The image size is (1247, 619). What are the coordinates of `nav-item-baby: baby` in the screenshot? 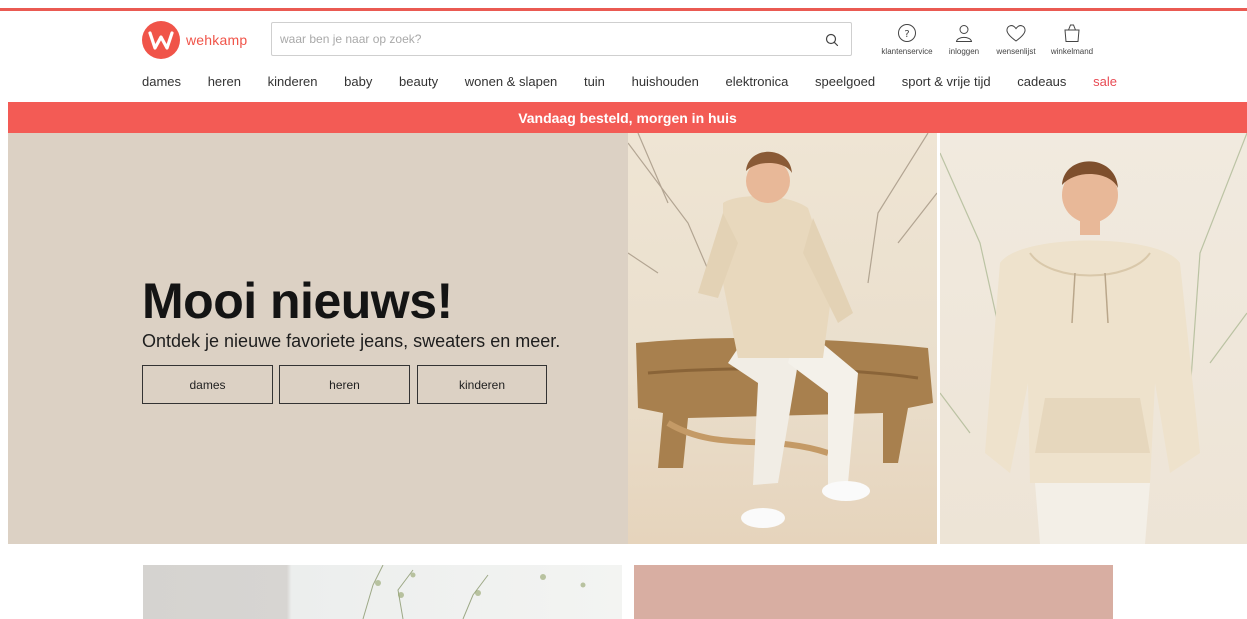 It's located at (358, 84).